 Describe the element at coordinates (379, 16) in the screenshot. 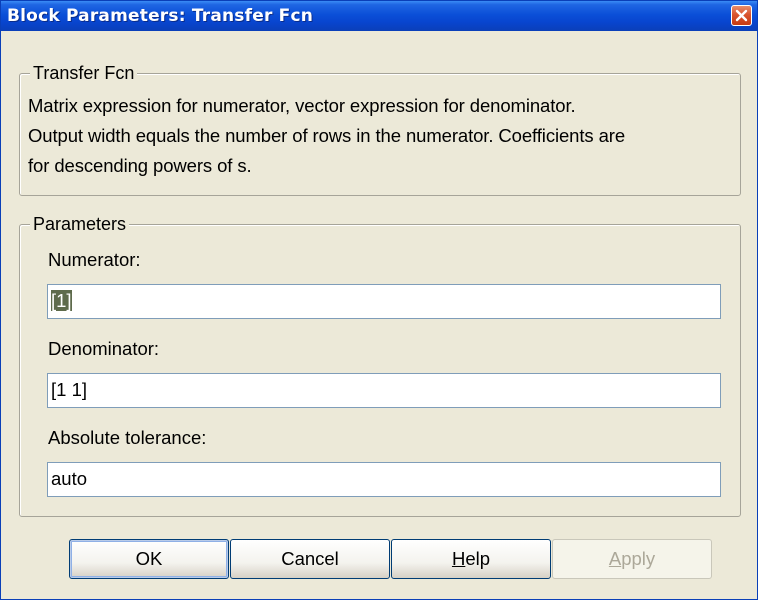

I see `title-bar: Block Parameters: Transfer Fcn` at that location.